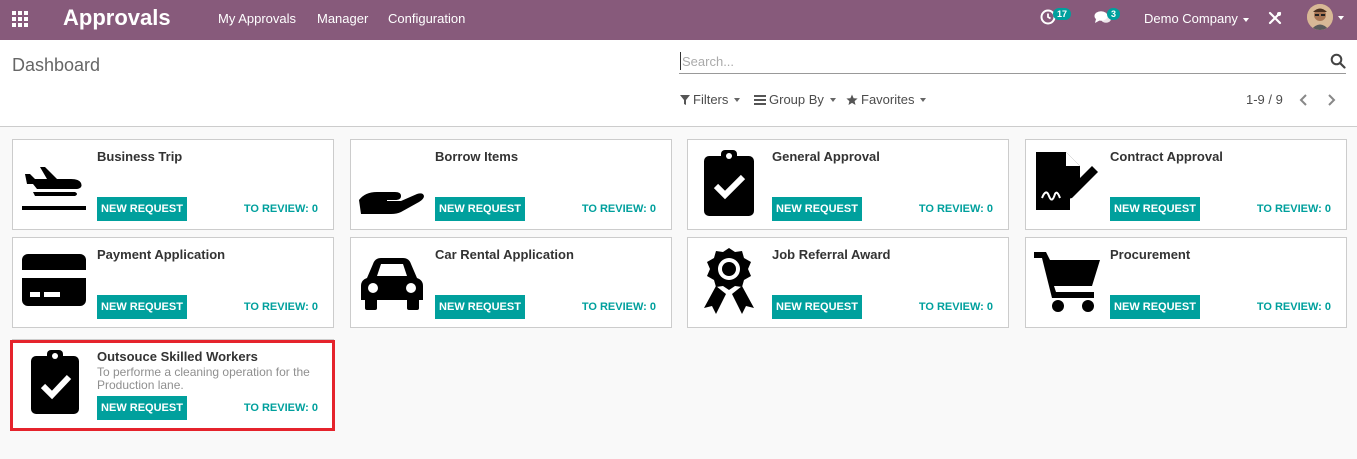 The image size is (1357, 459). Describe the element at coordinates (685, 100) in the screenshot. I see `filter-icon` at that location.